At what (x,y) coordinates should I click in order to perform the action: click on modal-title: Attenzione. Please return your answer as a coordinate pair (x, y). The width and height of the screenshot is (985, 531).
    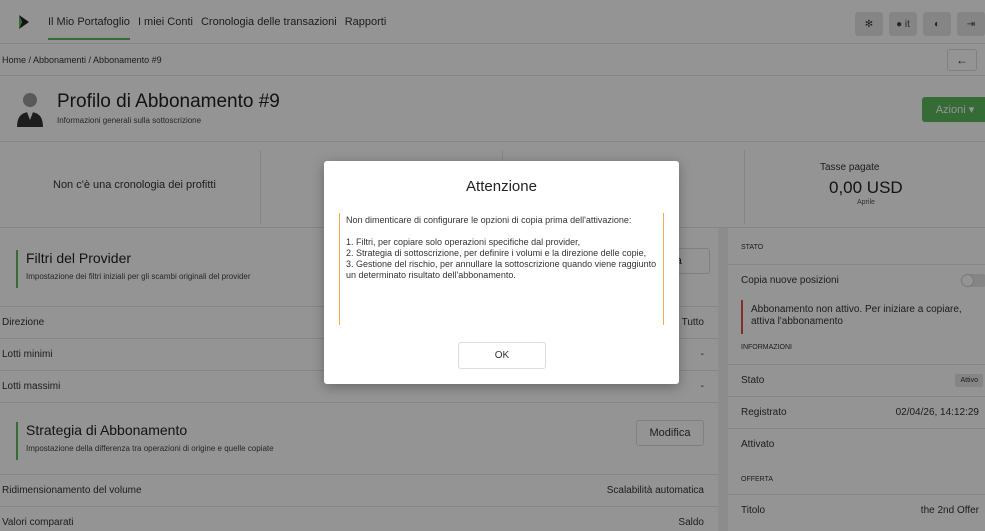
    Looking at the image, I should click on (501, 186).